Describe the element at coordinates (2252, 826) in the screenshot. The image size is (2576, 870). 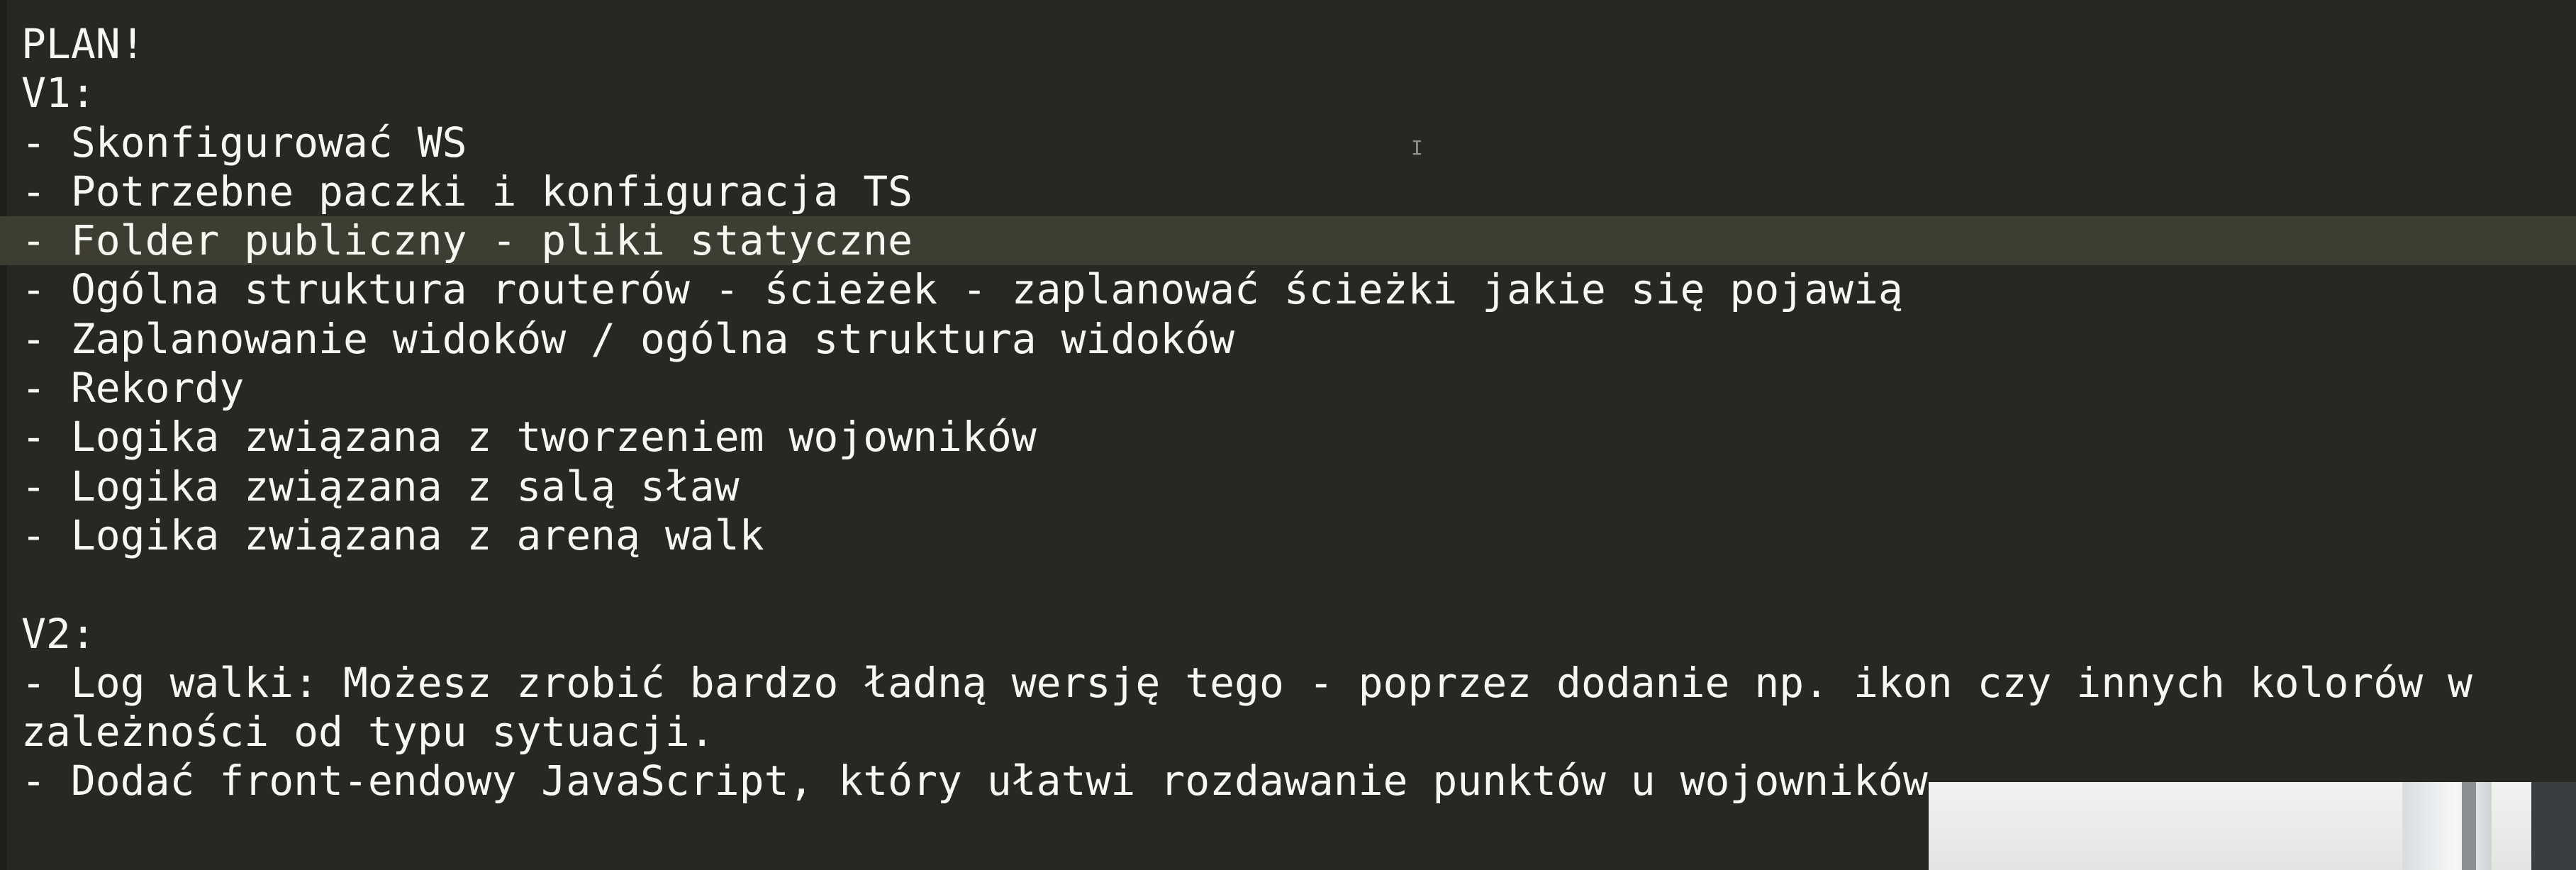
I see `webcam-overlay` at that location.